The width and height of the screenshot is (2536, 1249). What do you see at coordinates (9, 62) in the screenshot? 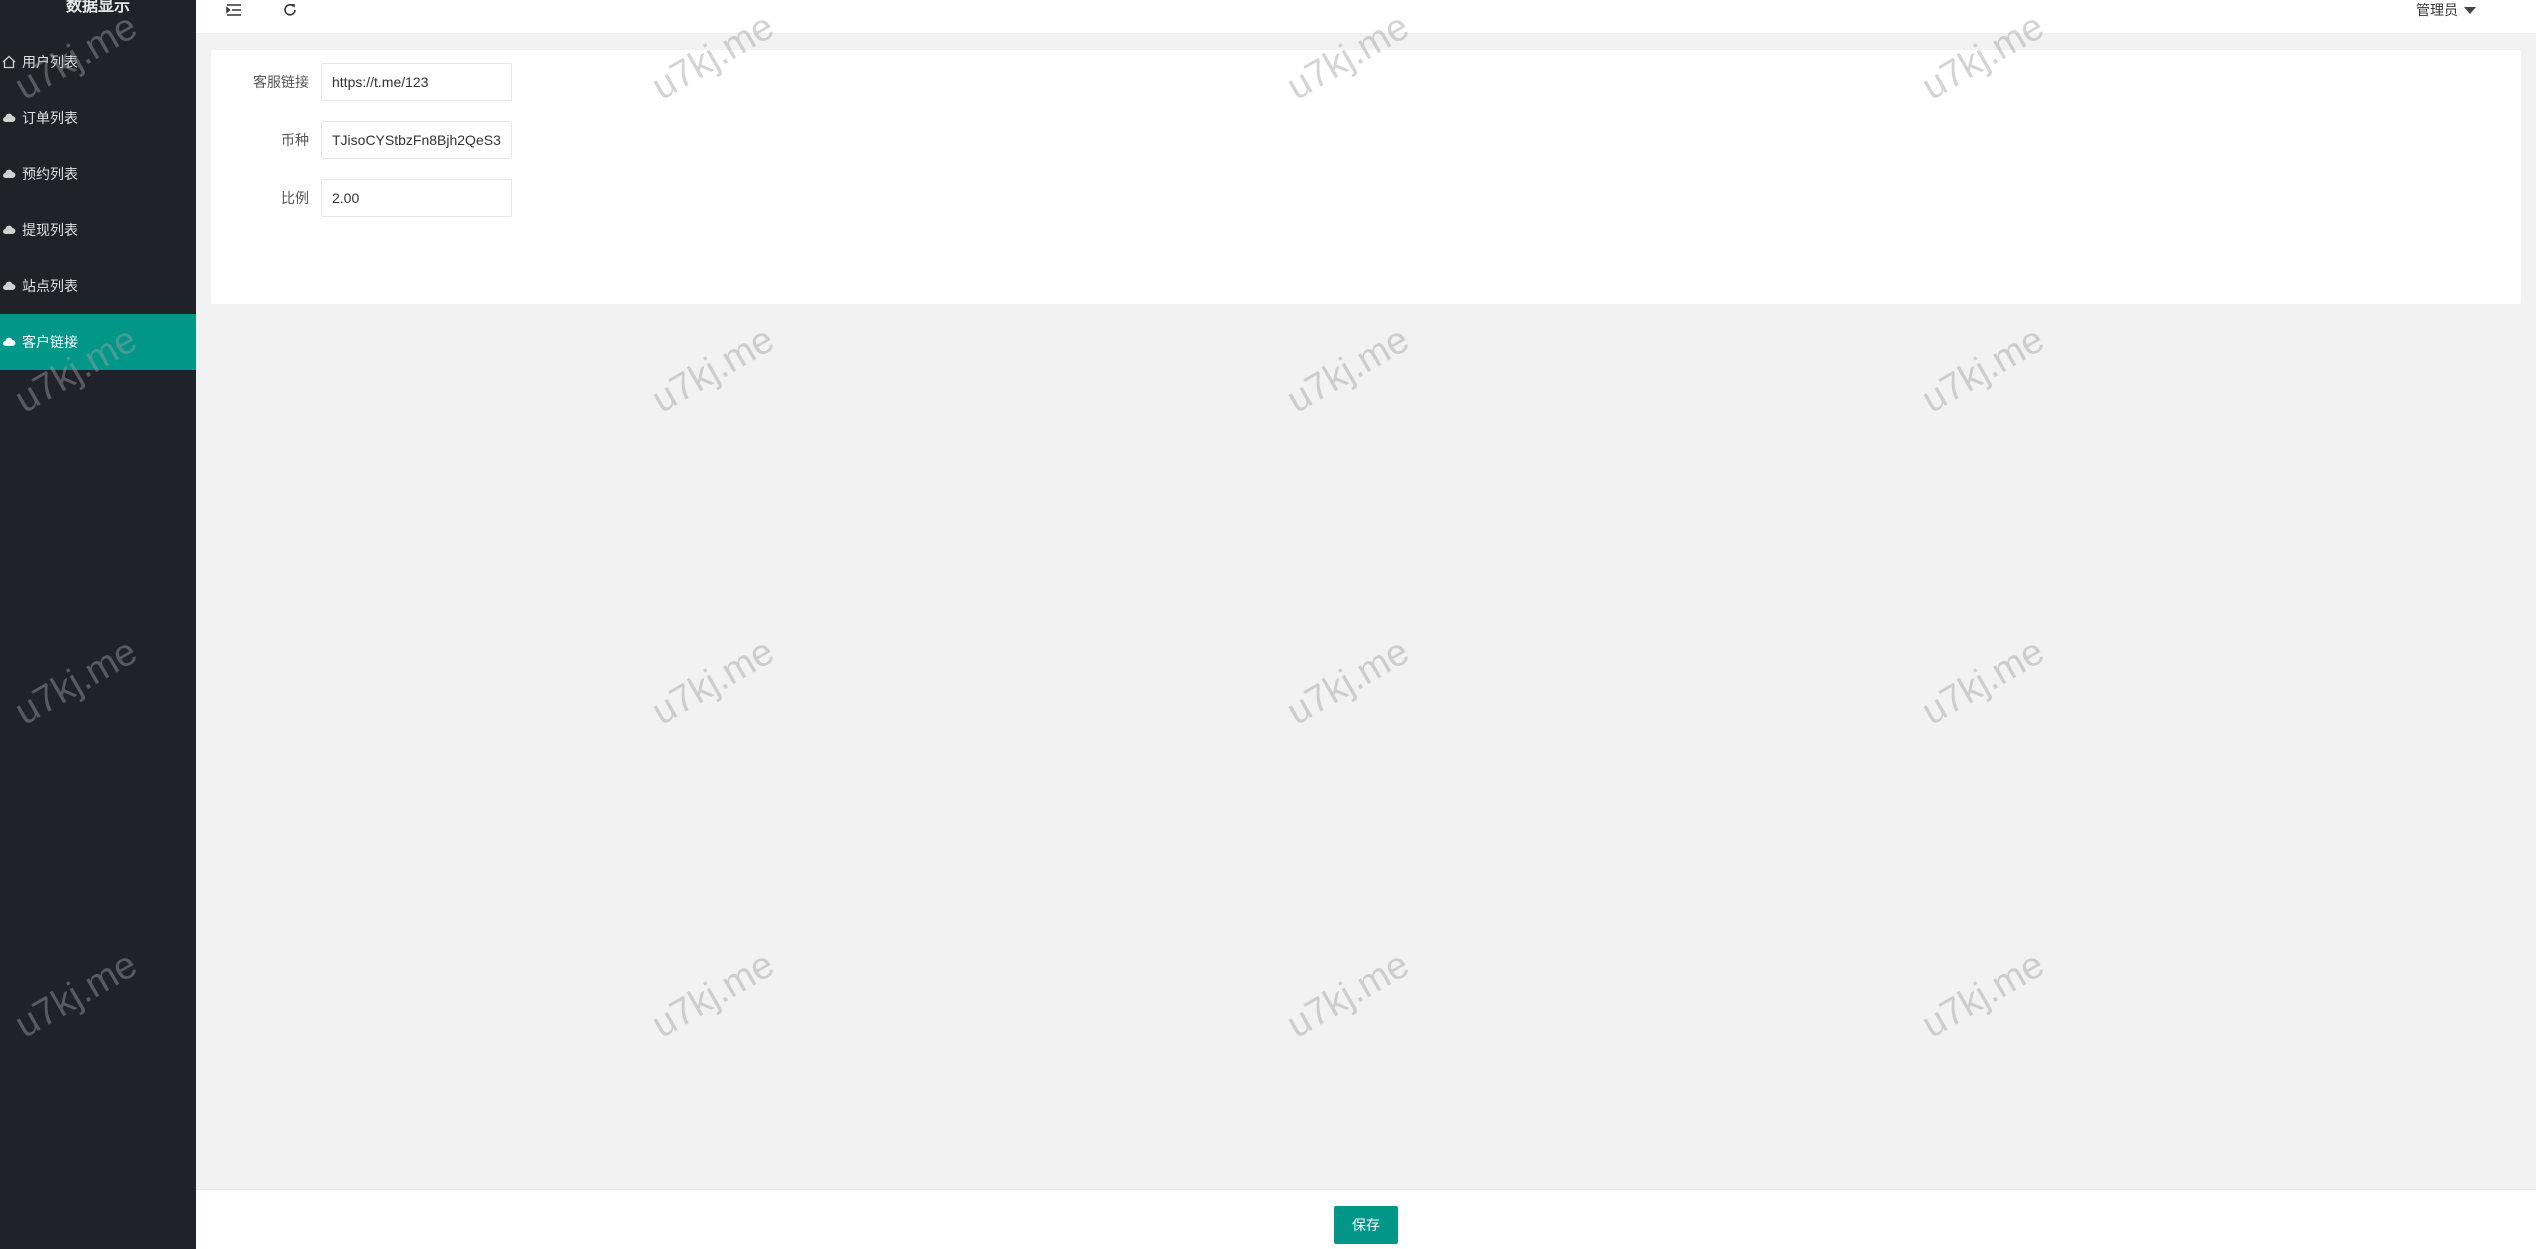
I see `home-icon` at bounding box center [9, 62].